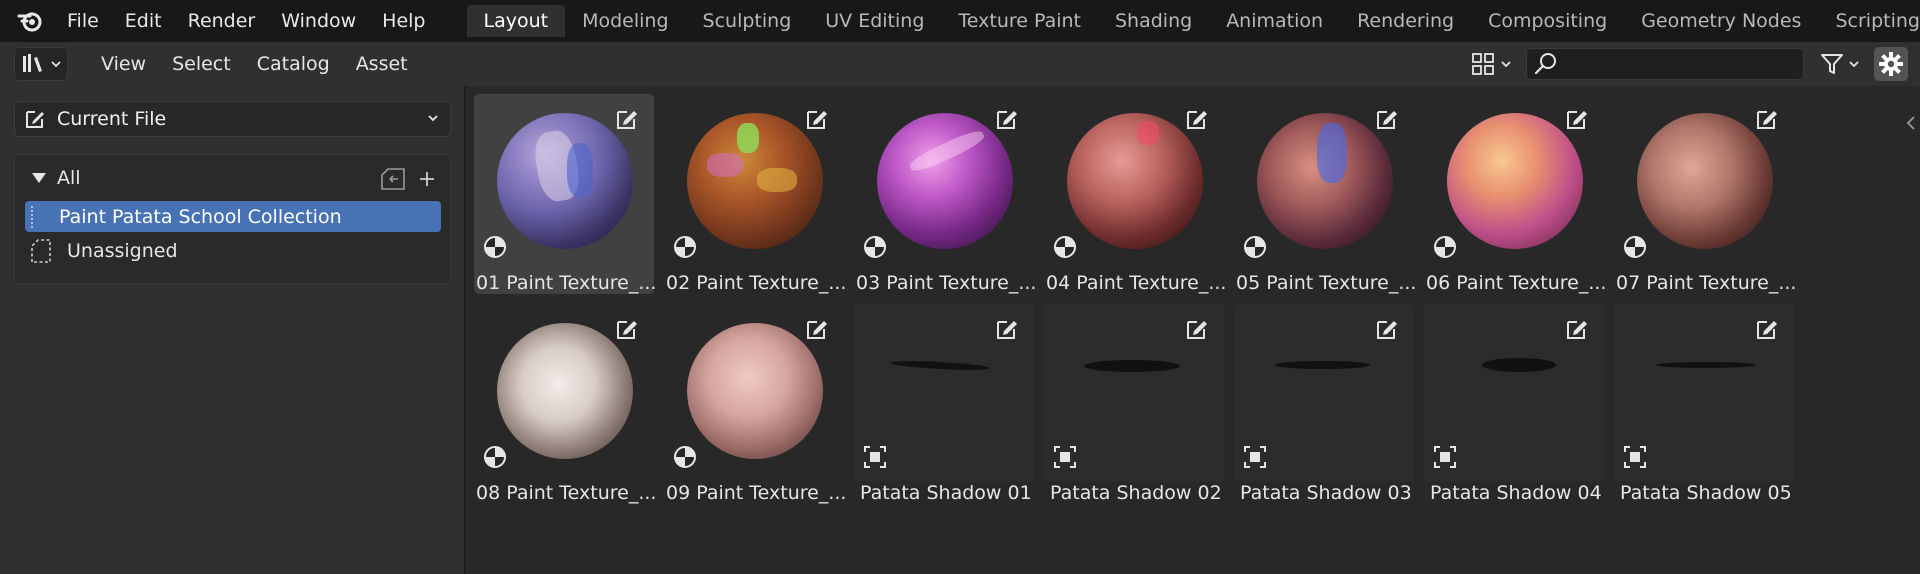  Describe the element at coordinates (233, 250) in the screenshot. I see `catalog-item-unassigned: Unassigned` at that location.